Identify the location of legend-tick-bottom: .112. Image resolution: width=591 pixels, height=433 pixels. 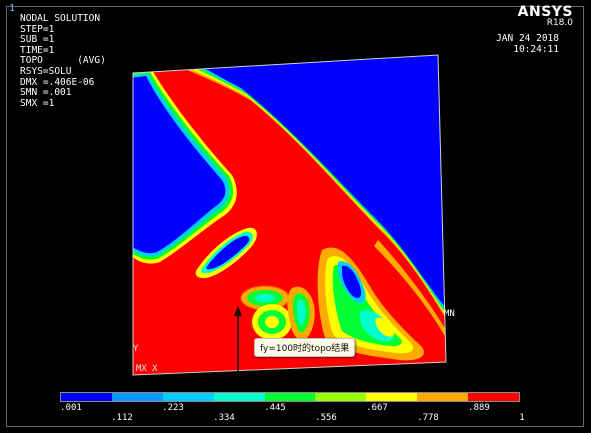
(122, 418).